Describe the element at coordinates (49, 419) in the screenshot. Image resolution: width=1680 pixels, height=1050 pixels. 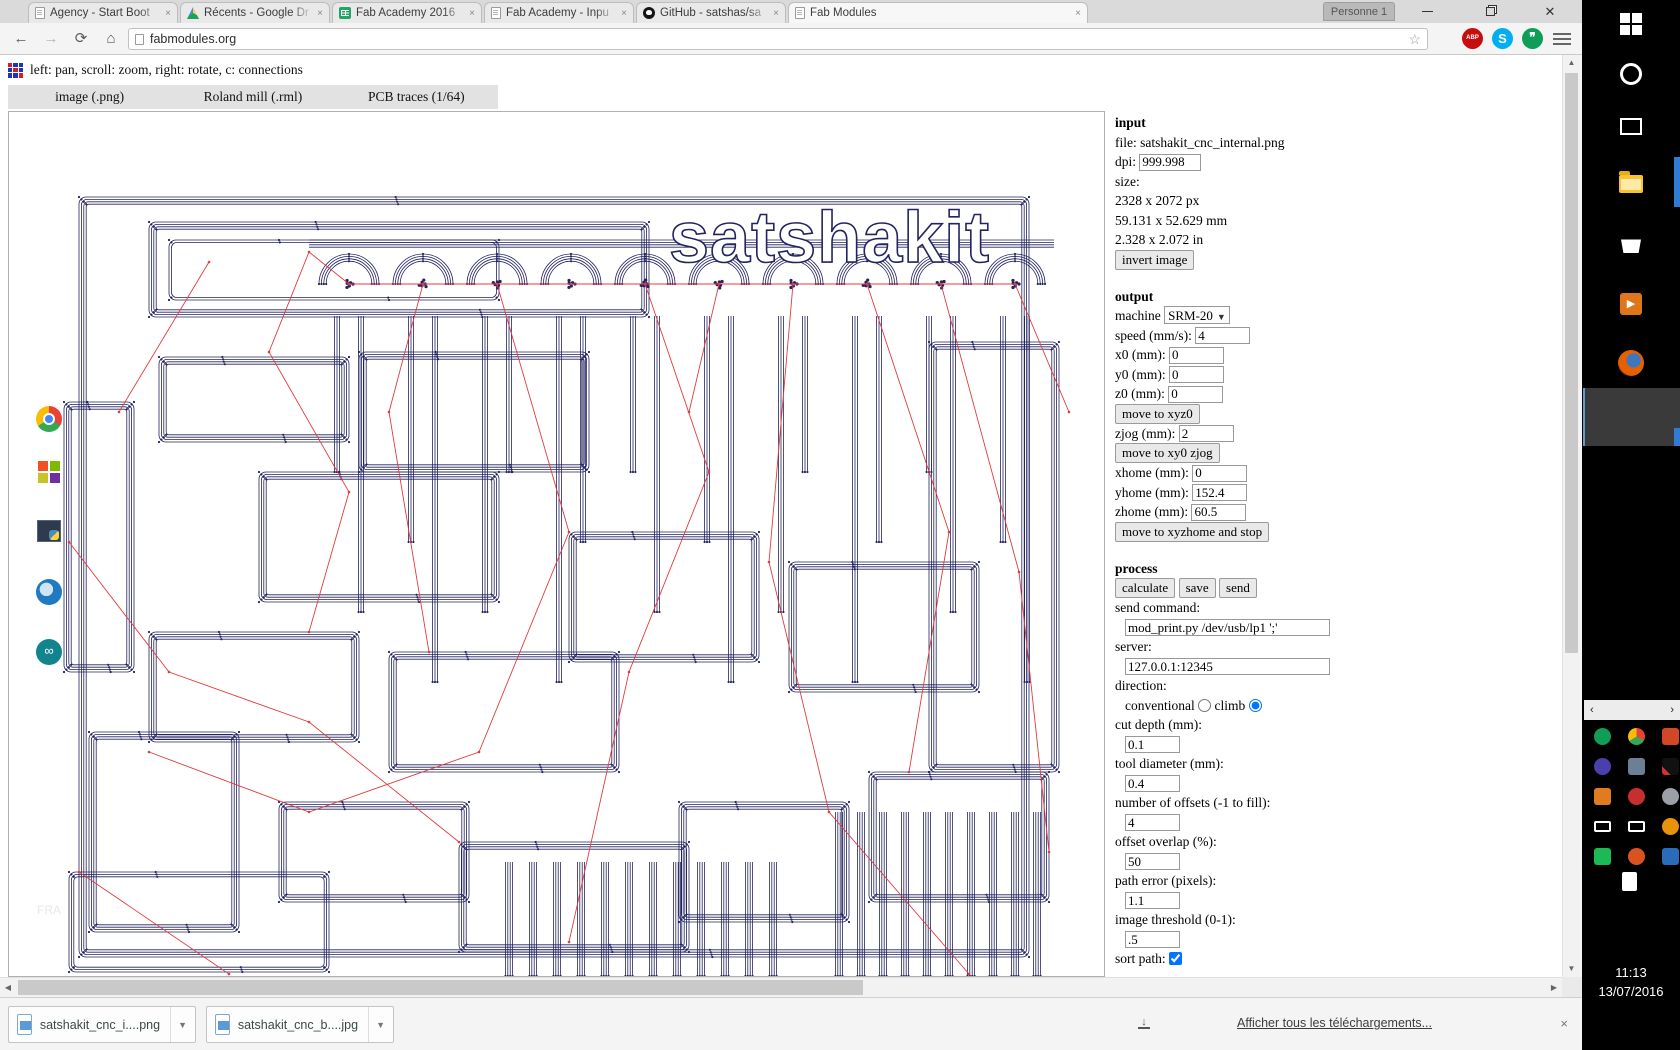
I see `chrome-icon` at that location.